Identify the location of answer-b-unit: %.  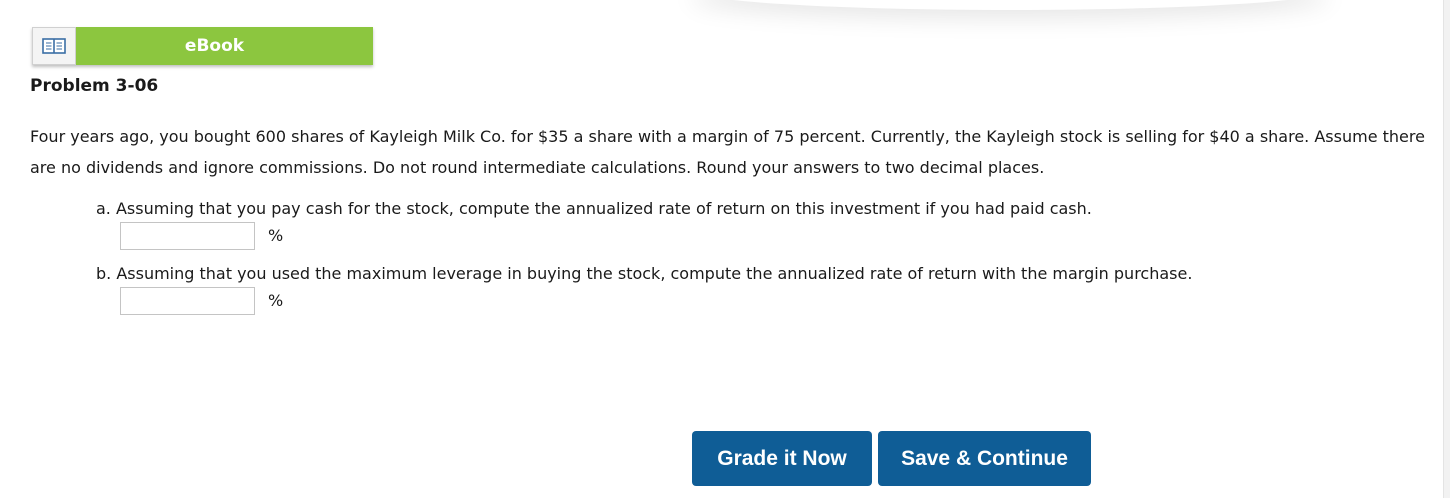
(276, 300).